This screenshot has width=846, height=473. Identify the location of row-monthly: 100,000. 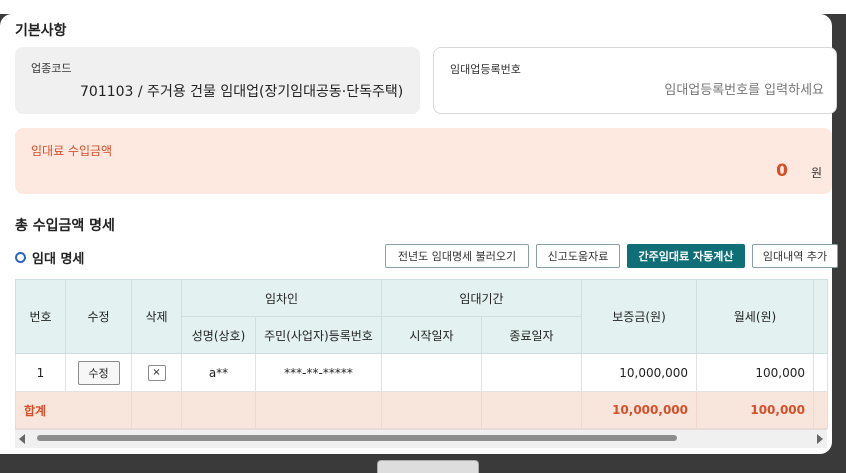
(755, 372).